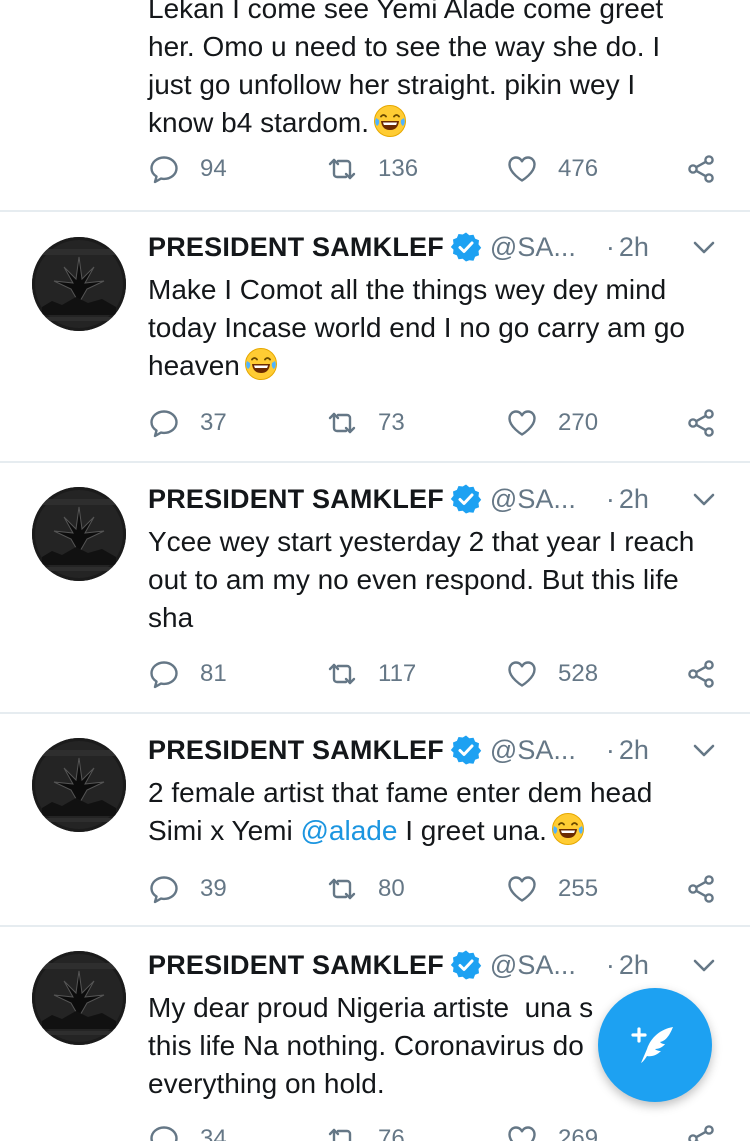 The width and height of the screenshot is (750, 1141). Describe the element at coordinates (371, 674) in the screenshot. I see `retweet-button: 117` at that location.